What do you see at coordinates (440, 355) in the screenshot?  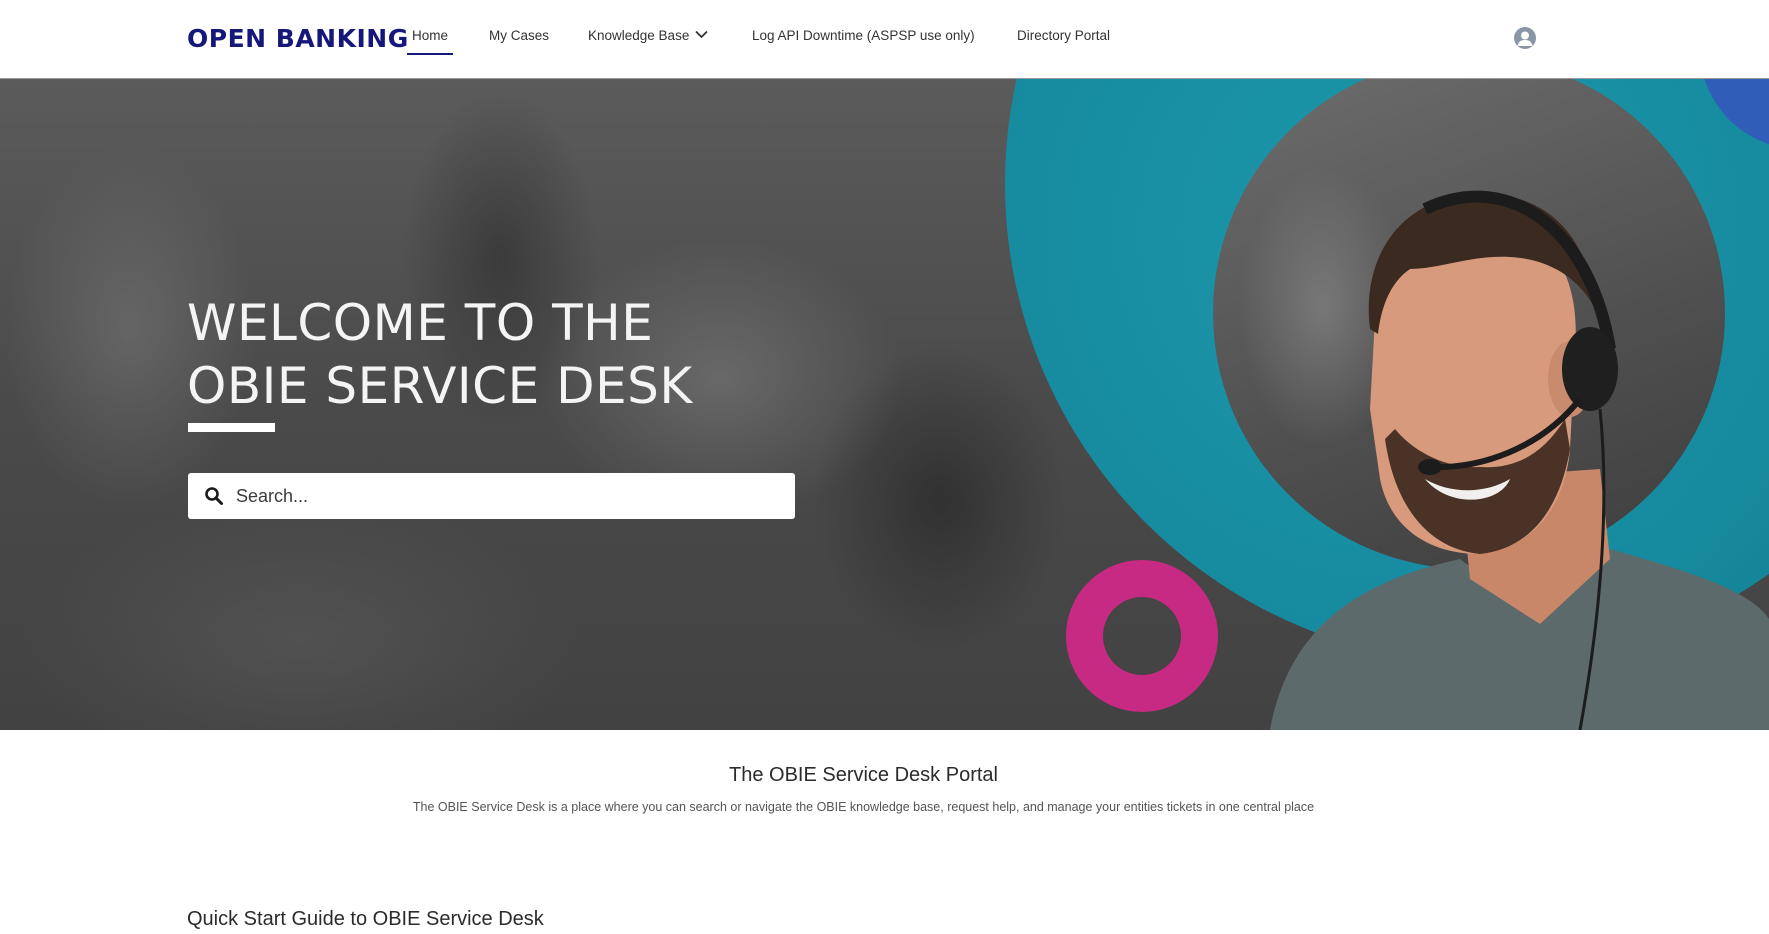 I see `hero-title: WELCOME TO THE OBIE SERVICE DESK` at bounding box center [440, 355].